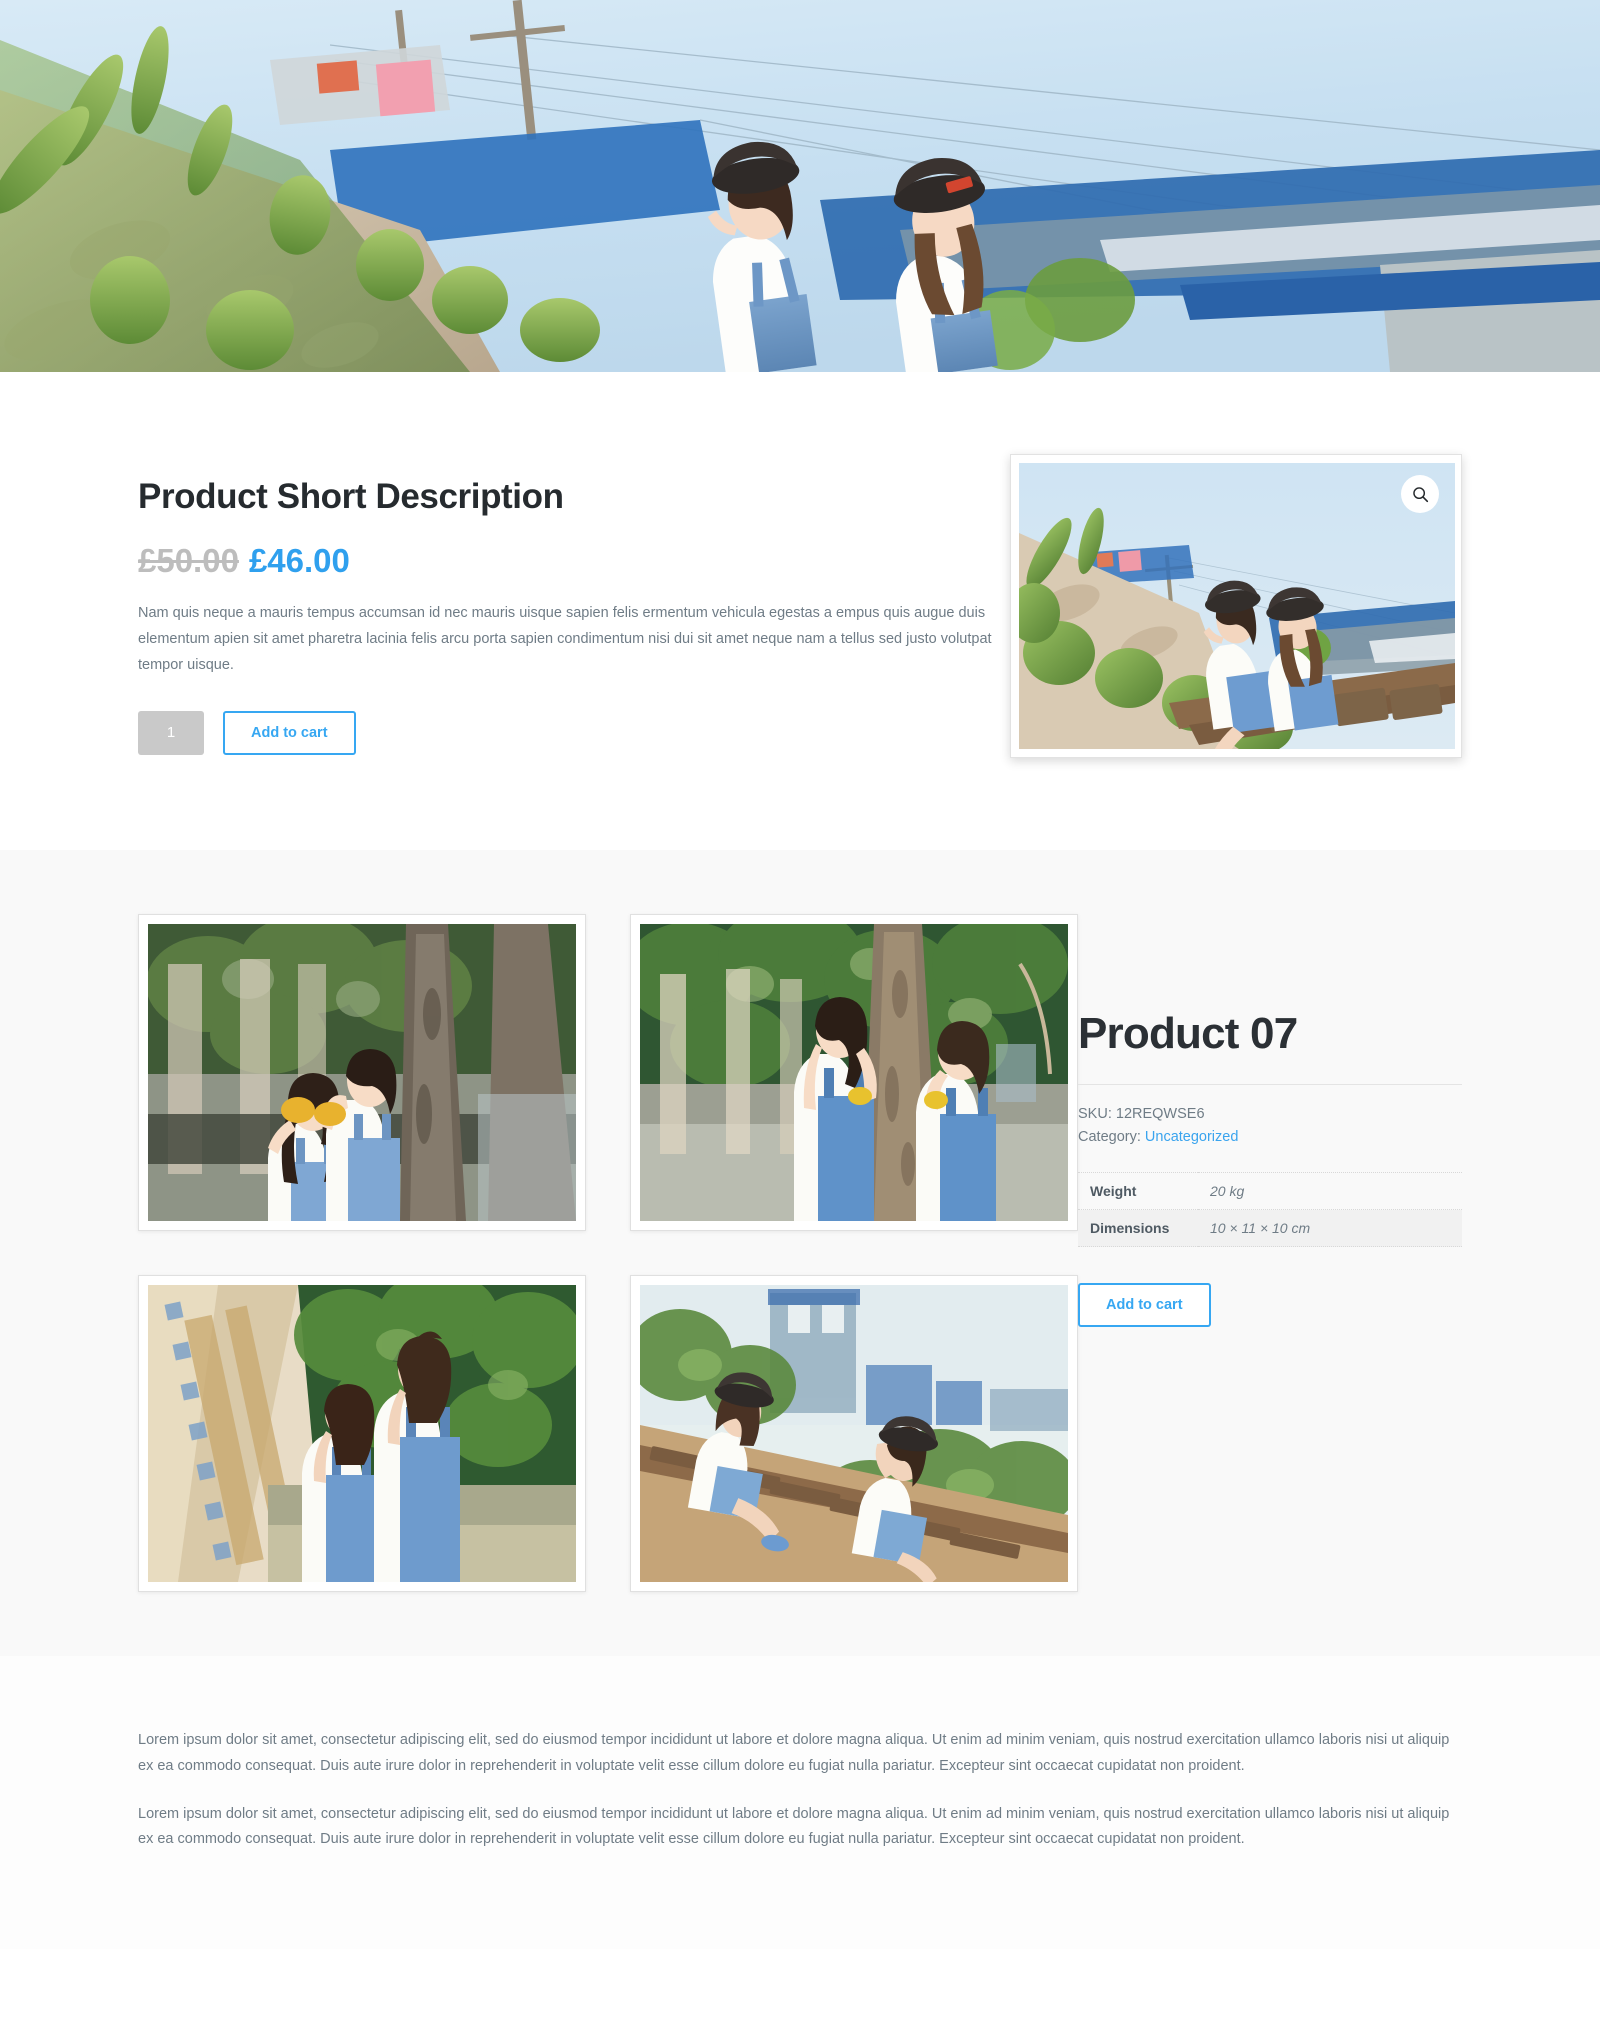 The height and width of the screenshot is (2027, 1600). I want to click on main-product-photo, so click(1237, 606).